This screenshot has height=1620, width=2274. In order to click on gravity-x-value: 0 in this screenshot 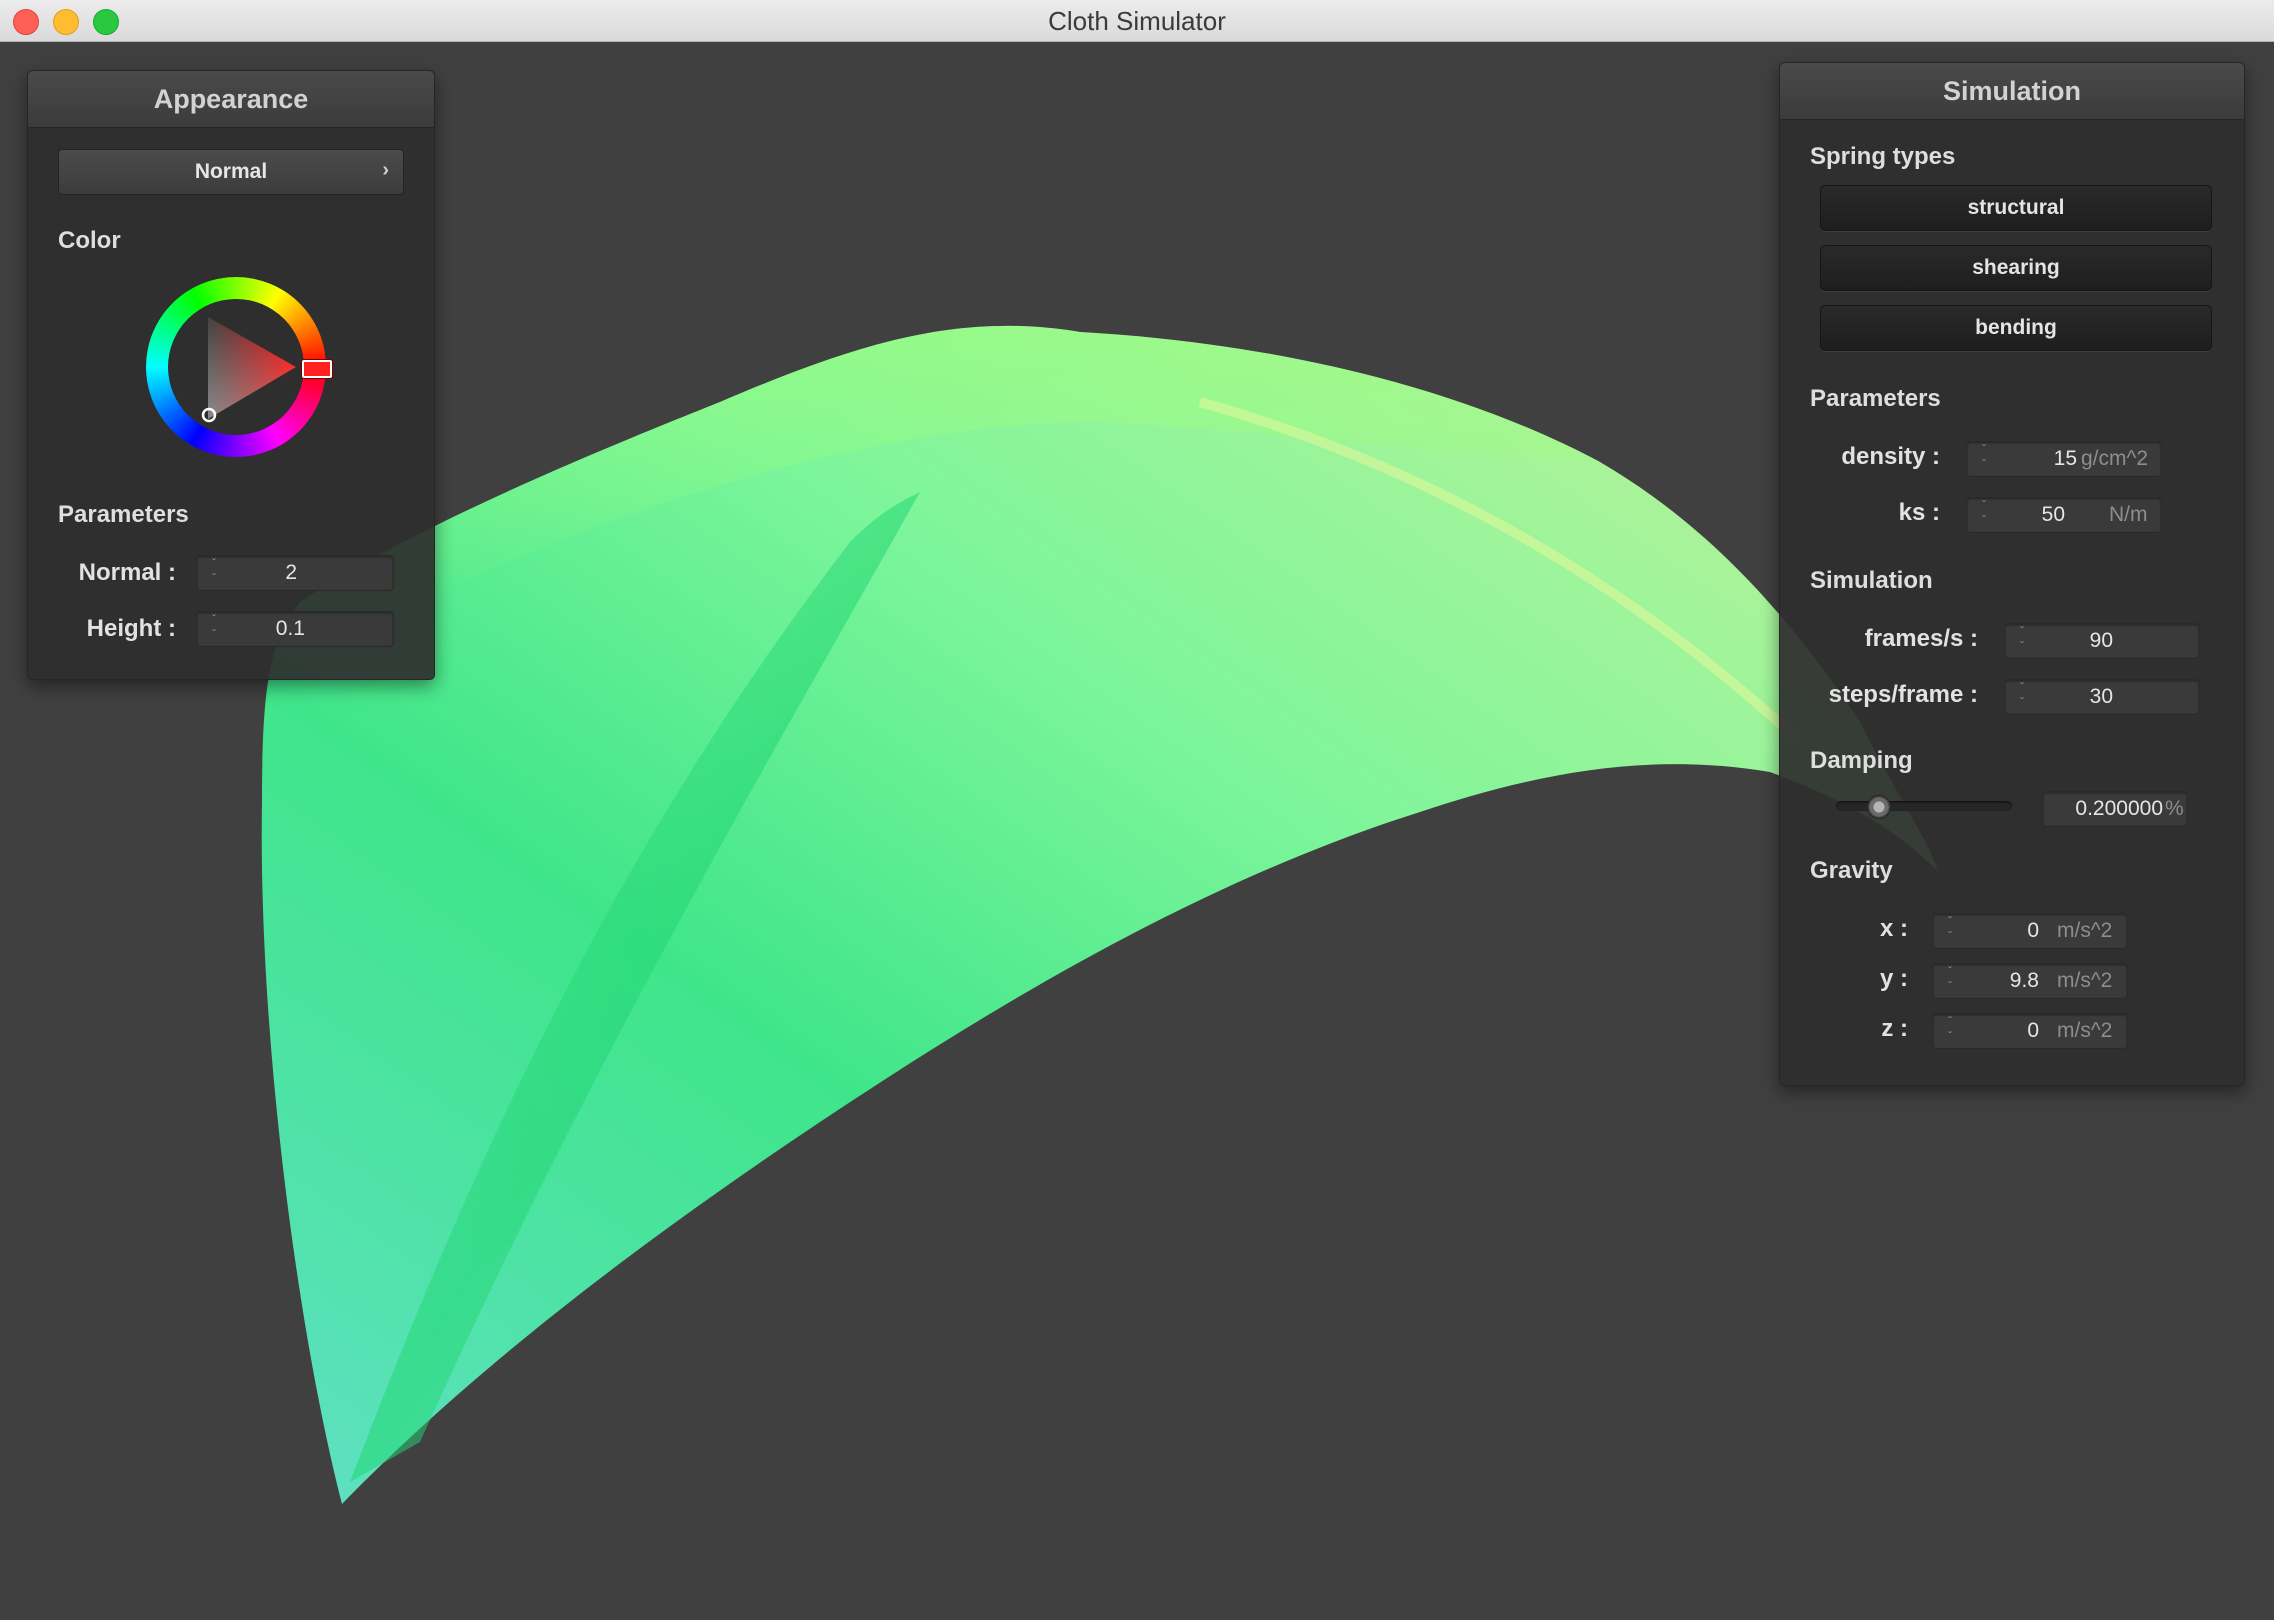, I will do `click(2033, 930)`.